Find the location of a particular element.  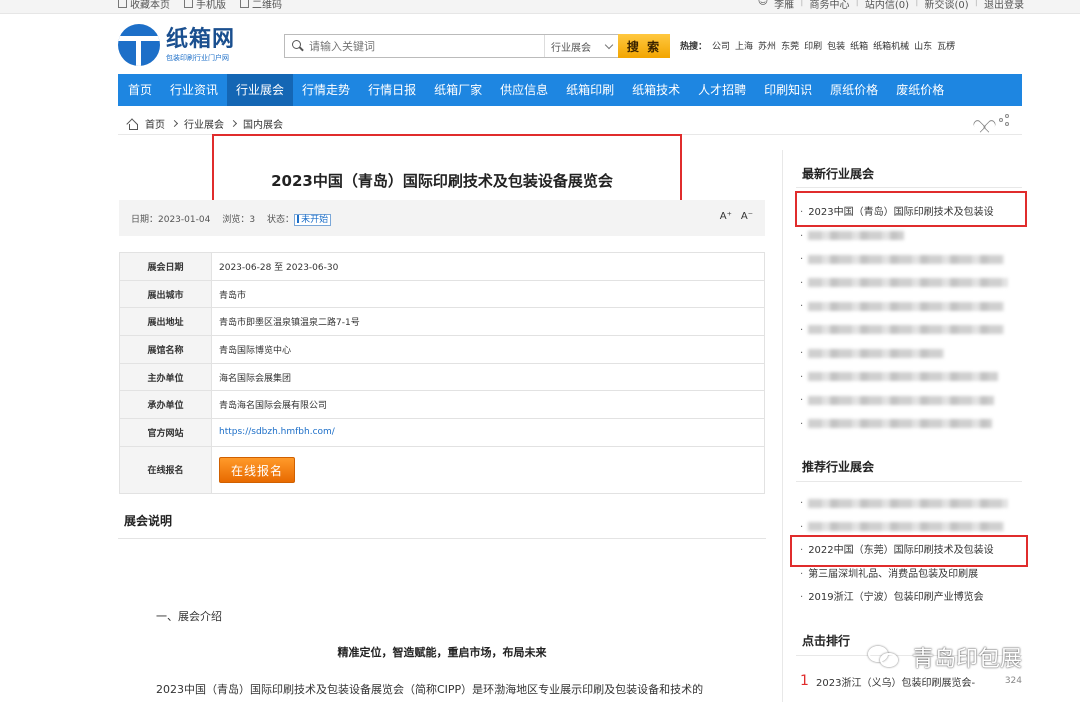

qrcode-link: 二维码 is located at coordinates (261, 5).